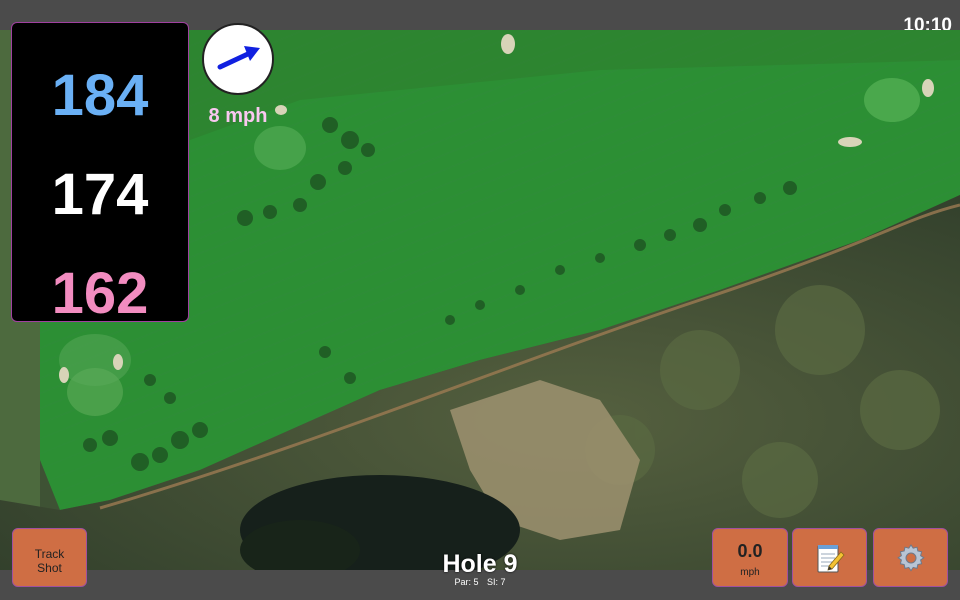 The image size is (960, 600). I want to click on speed-value: 0.0, so click(750, 551).